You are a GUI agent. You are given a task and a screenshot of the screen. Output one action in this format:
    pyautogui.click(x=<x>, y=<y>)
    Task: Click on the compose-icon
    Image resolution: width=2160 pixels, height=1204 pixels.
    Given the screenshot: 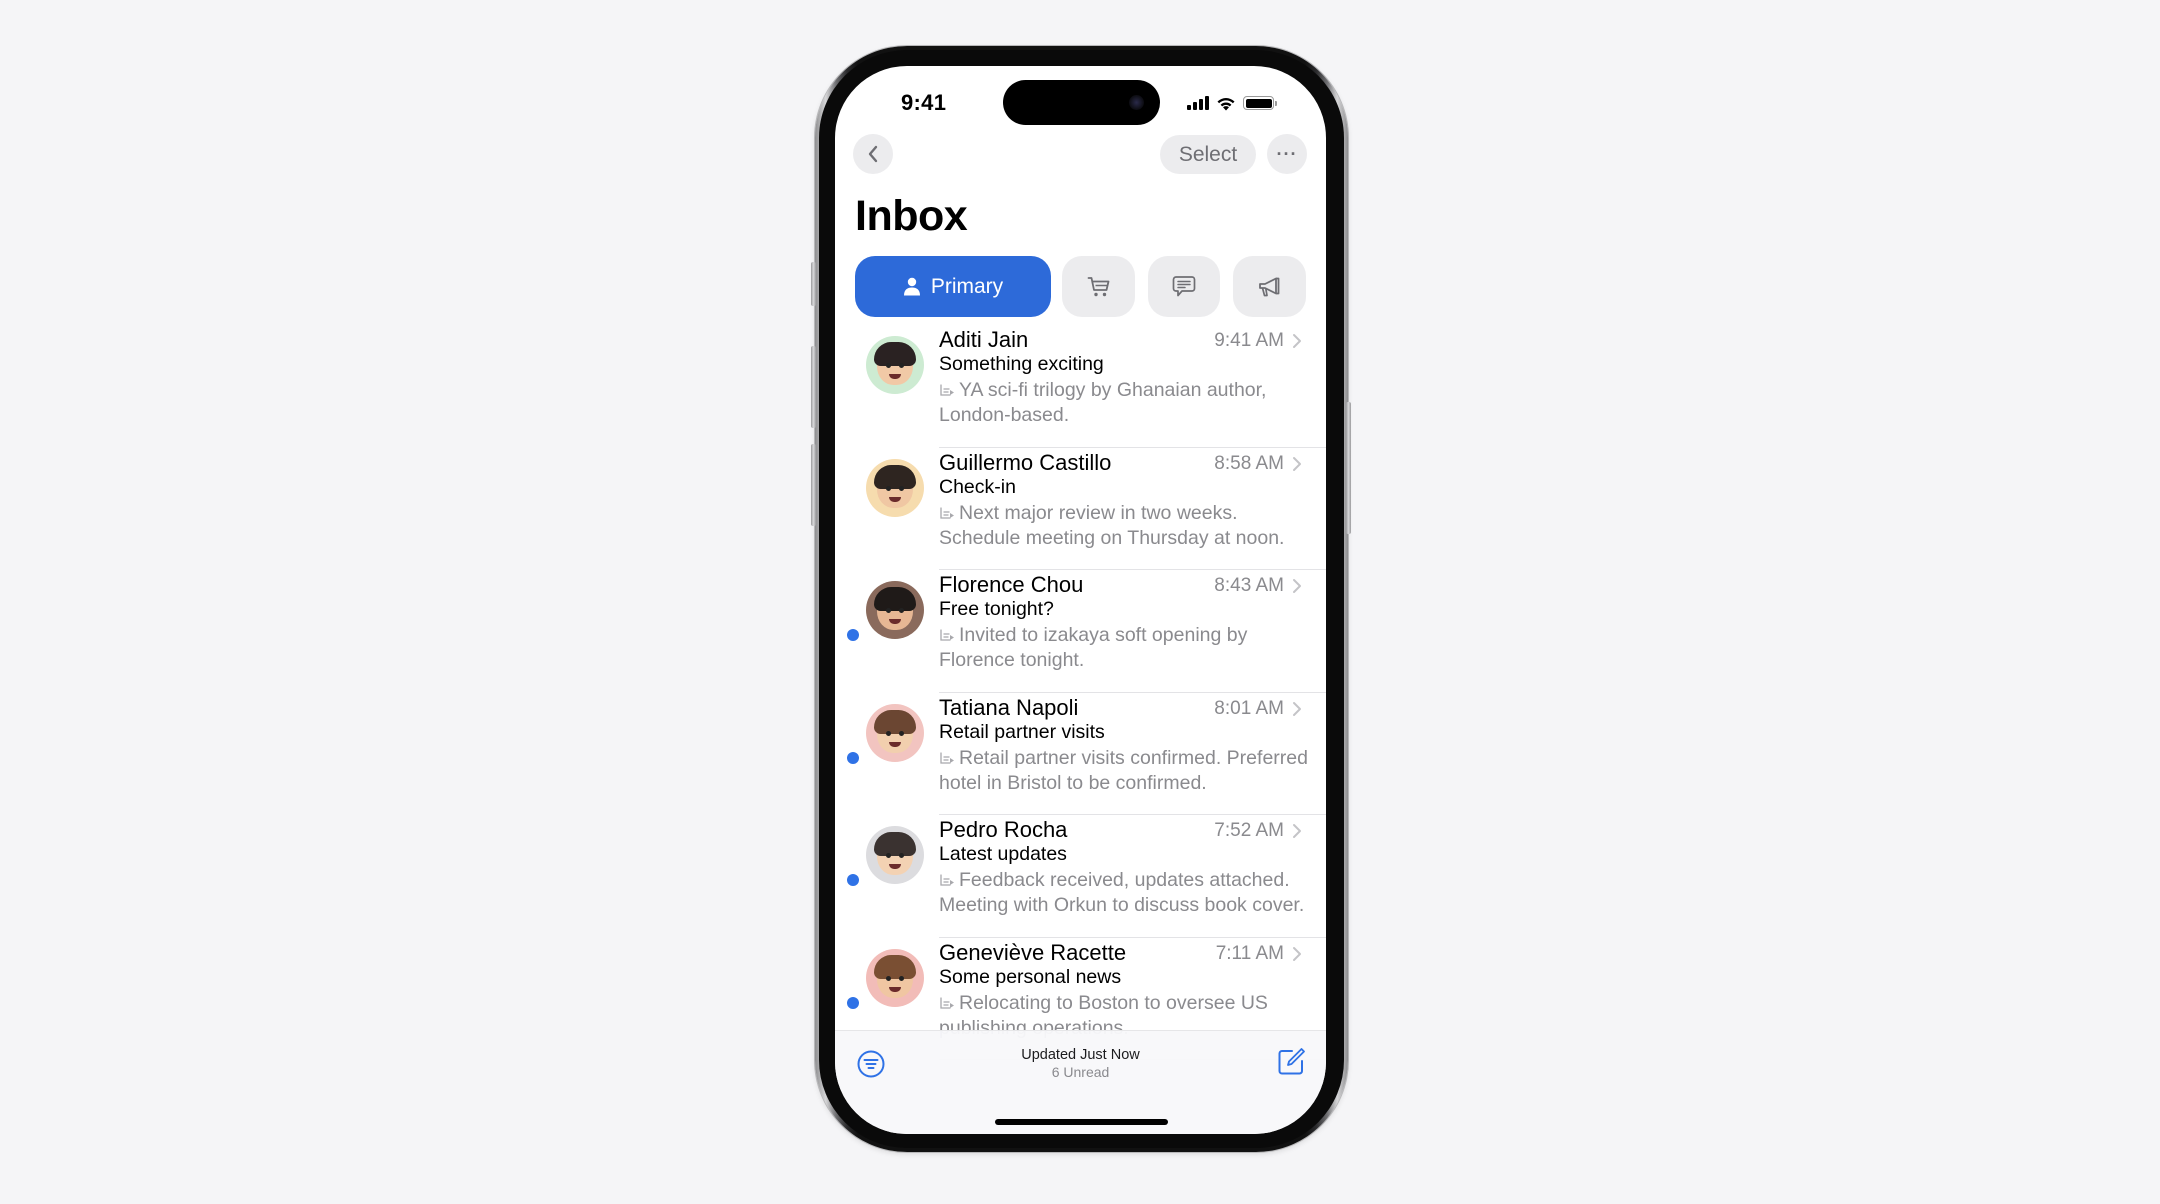 What is the action you would take?
    pyautogui.click(x=1291, y=1061)
    